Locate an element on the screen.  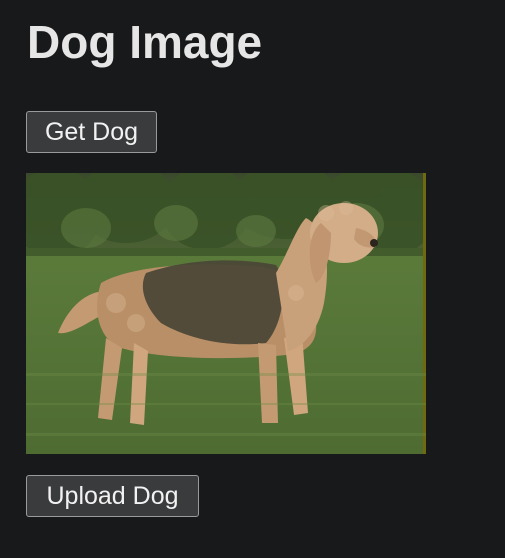
upload-dog-button: Upload Dog is located at coordinates (112, 496).